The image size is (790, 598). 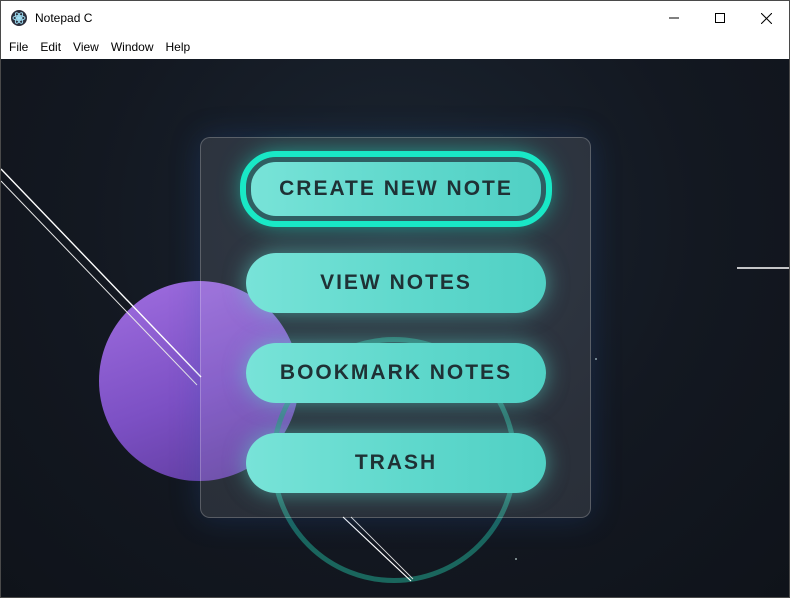 I want to click on bookmark-notes-button: BOOKMARK NOTES, so click(x=396, y=373).